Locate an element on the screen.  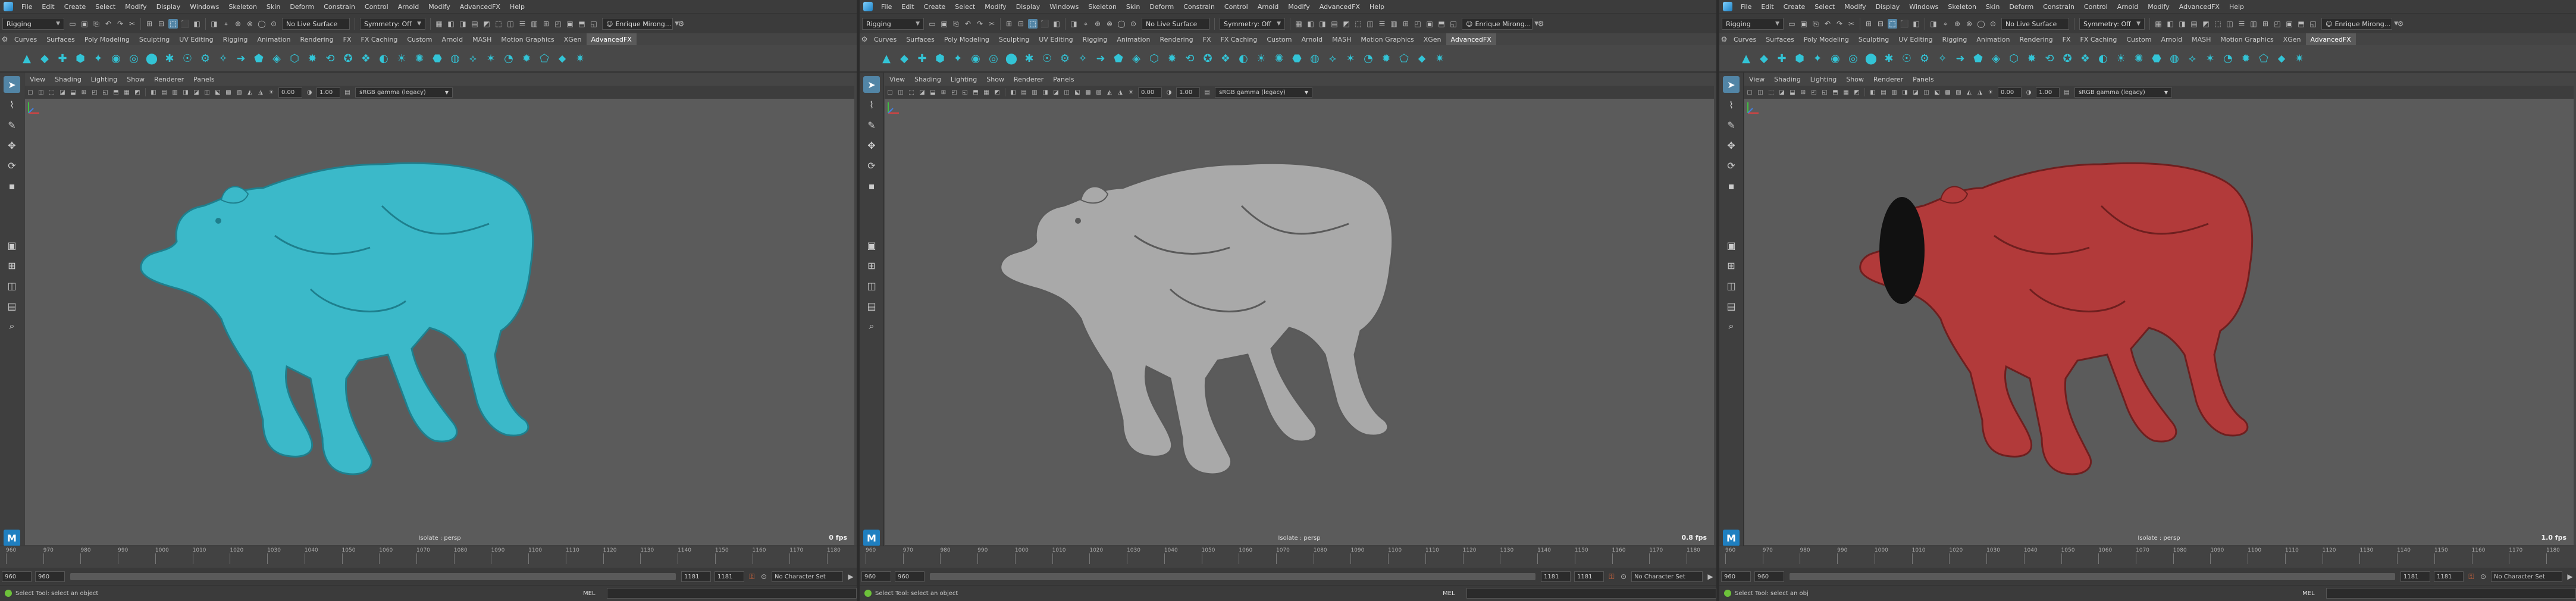
viewport-tool-icon: ◩ is located at coordinates (997, 92).